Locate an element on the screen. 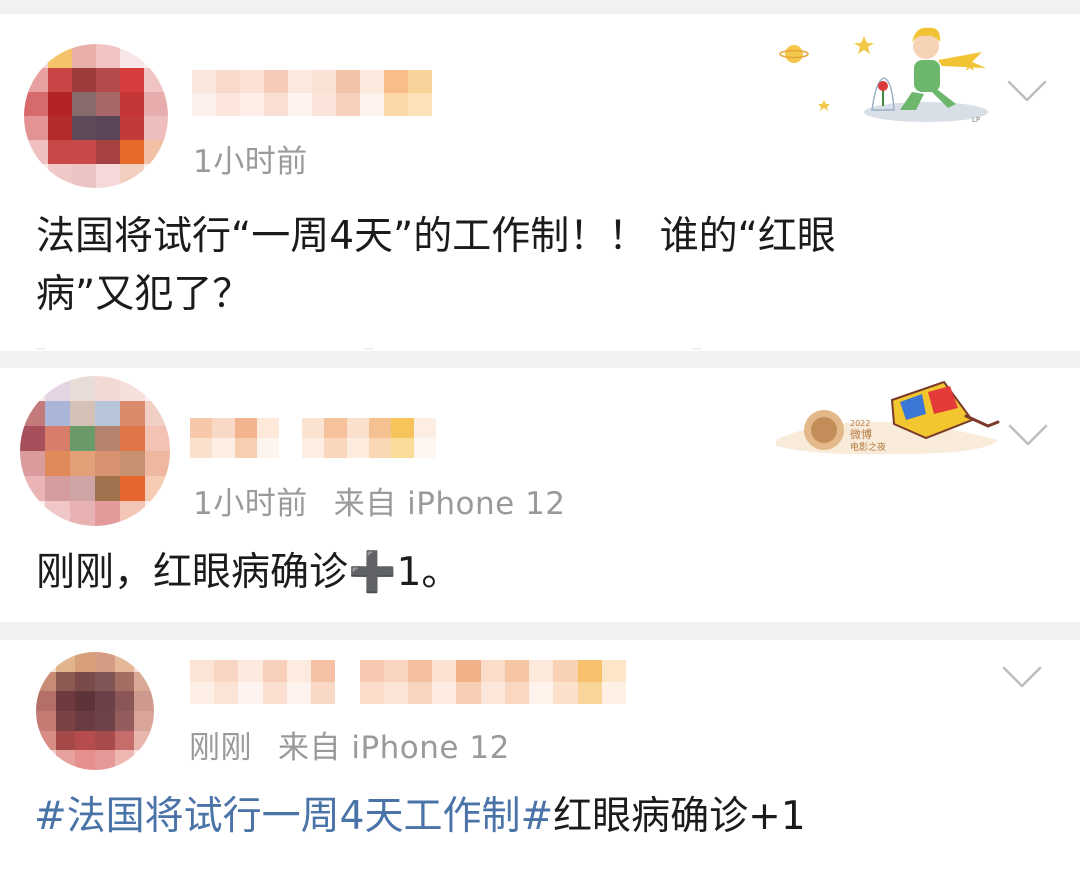 The height and width of the screenshot is (874, 1080). post-meta: 刚刚 来自 iPhone 12 is located at coordinates (349, 744).